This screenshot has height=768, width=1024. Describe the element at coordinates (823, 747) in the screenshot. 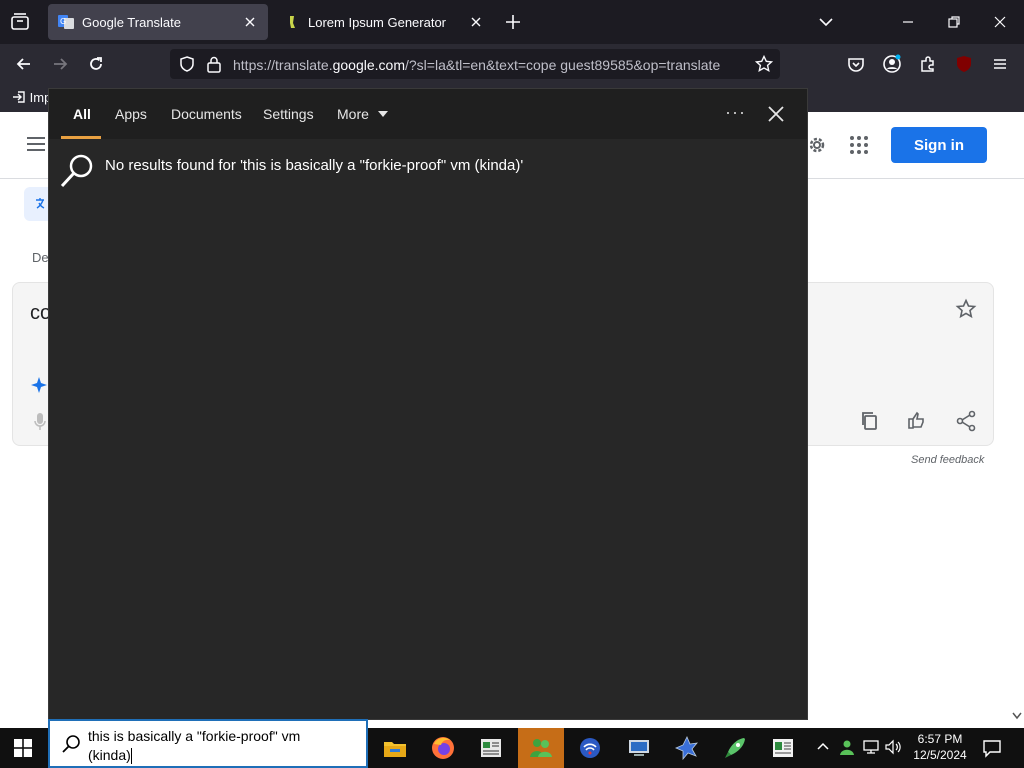

I see `chevron-up-icon` at that location.